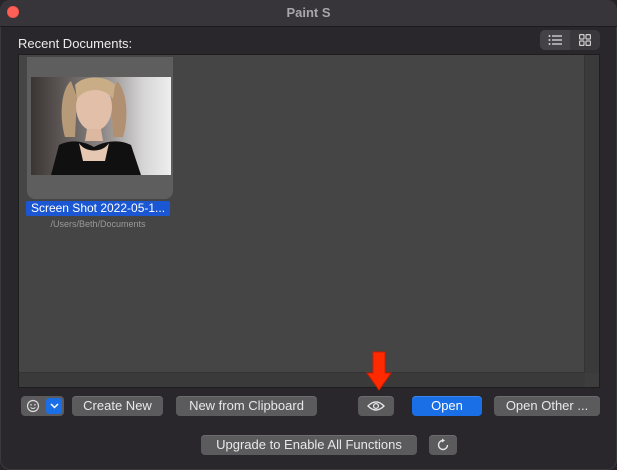 This screenshot has width=617, height=470. I want to click on document-thumbnail-card, so click(100, 128).